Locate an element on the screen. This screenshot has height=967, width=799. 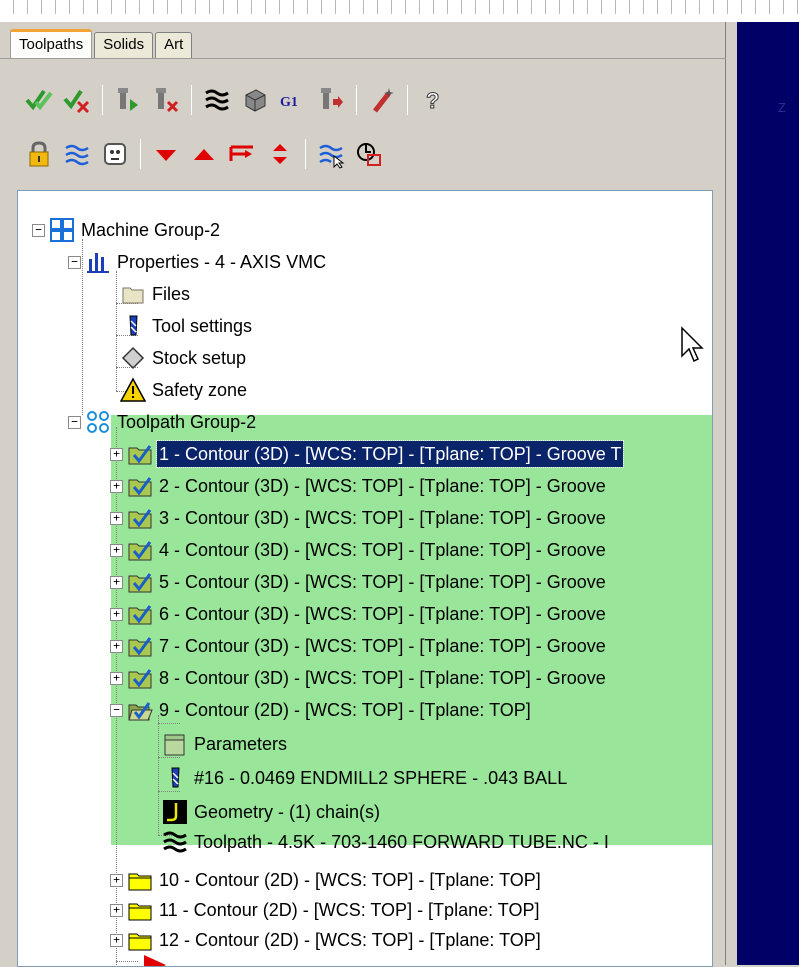
viewport-axis-label: Z is located at coordinates (782, 107).